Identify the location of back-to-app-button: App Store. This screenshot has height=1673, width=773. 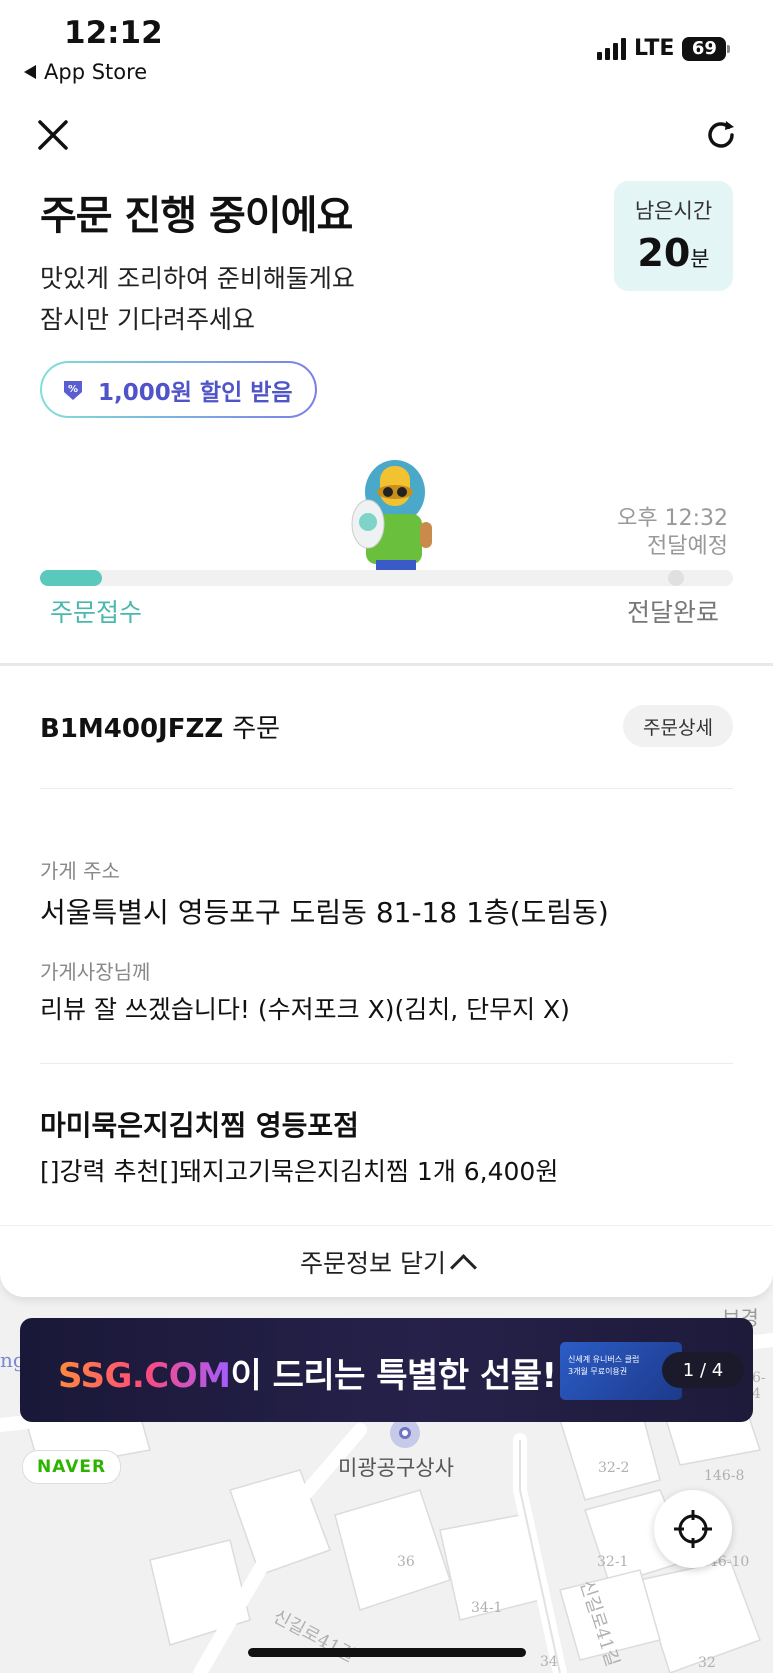
(85, 72).